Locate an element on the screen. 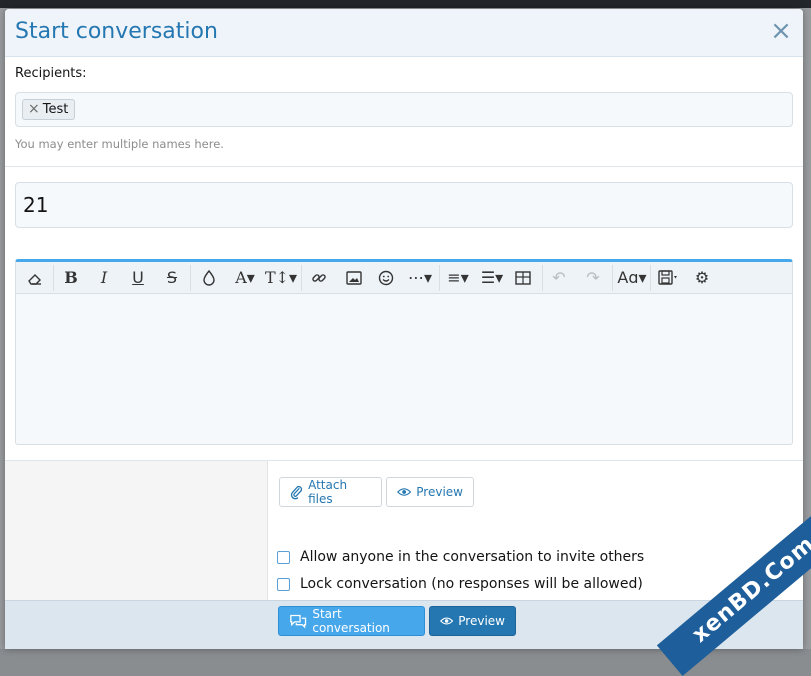  preview-label: Preview is located at coordinates (439, 492).